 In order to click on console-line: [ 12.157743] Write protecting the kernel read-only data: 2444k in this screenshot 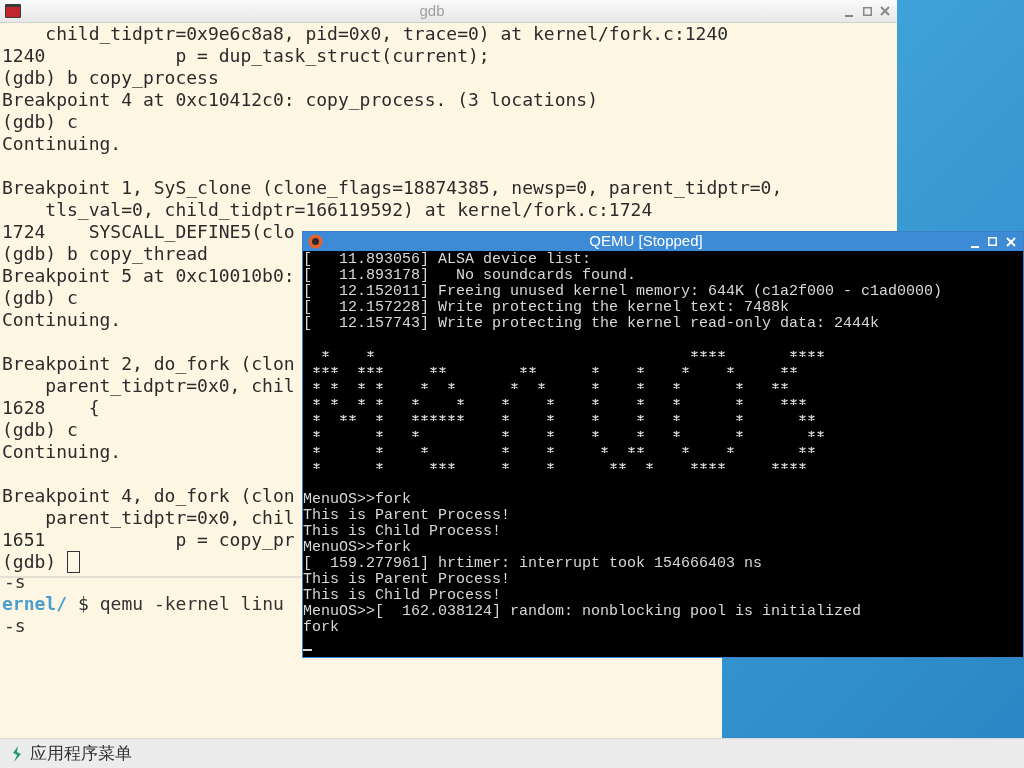, I will do `click(591, 323)`.